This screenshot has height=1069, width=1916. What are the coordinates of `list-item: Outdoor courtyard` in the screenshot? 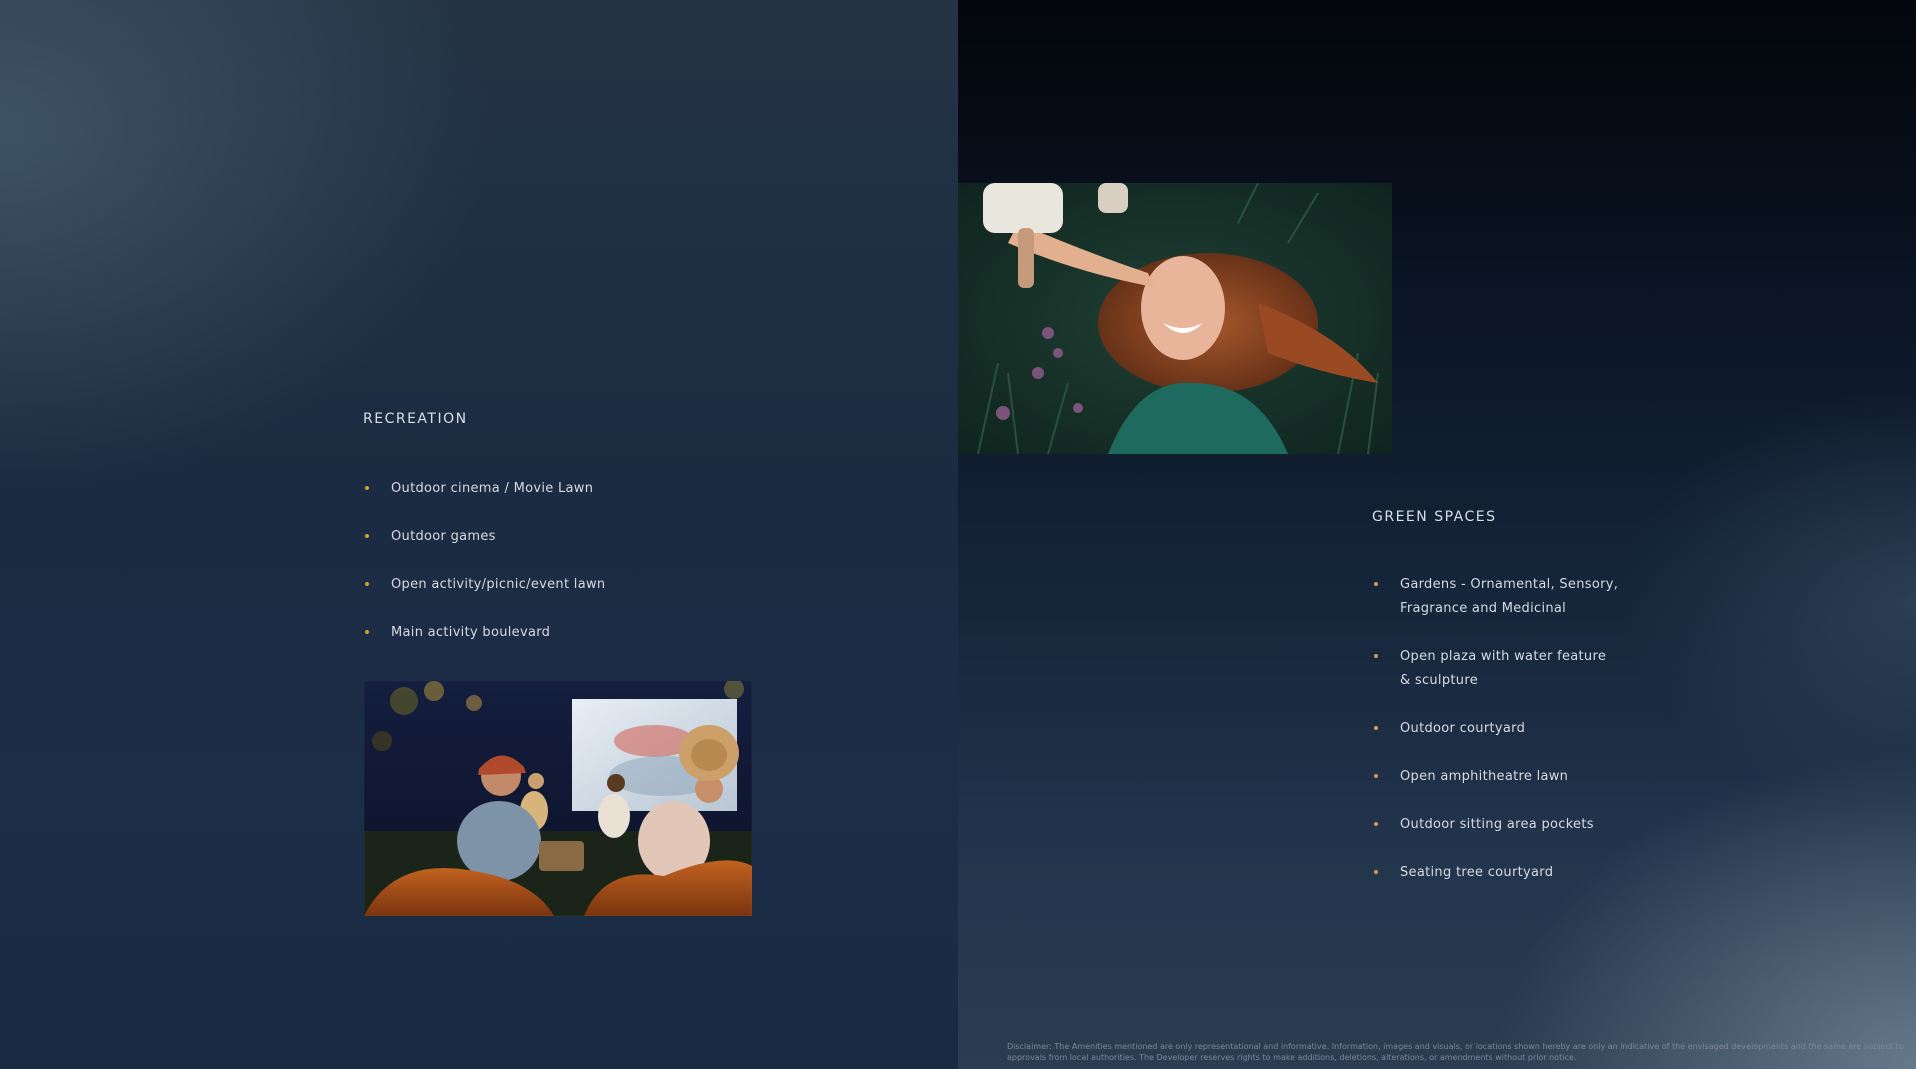 It's located at (1495, 729).